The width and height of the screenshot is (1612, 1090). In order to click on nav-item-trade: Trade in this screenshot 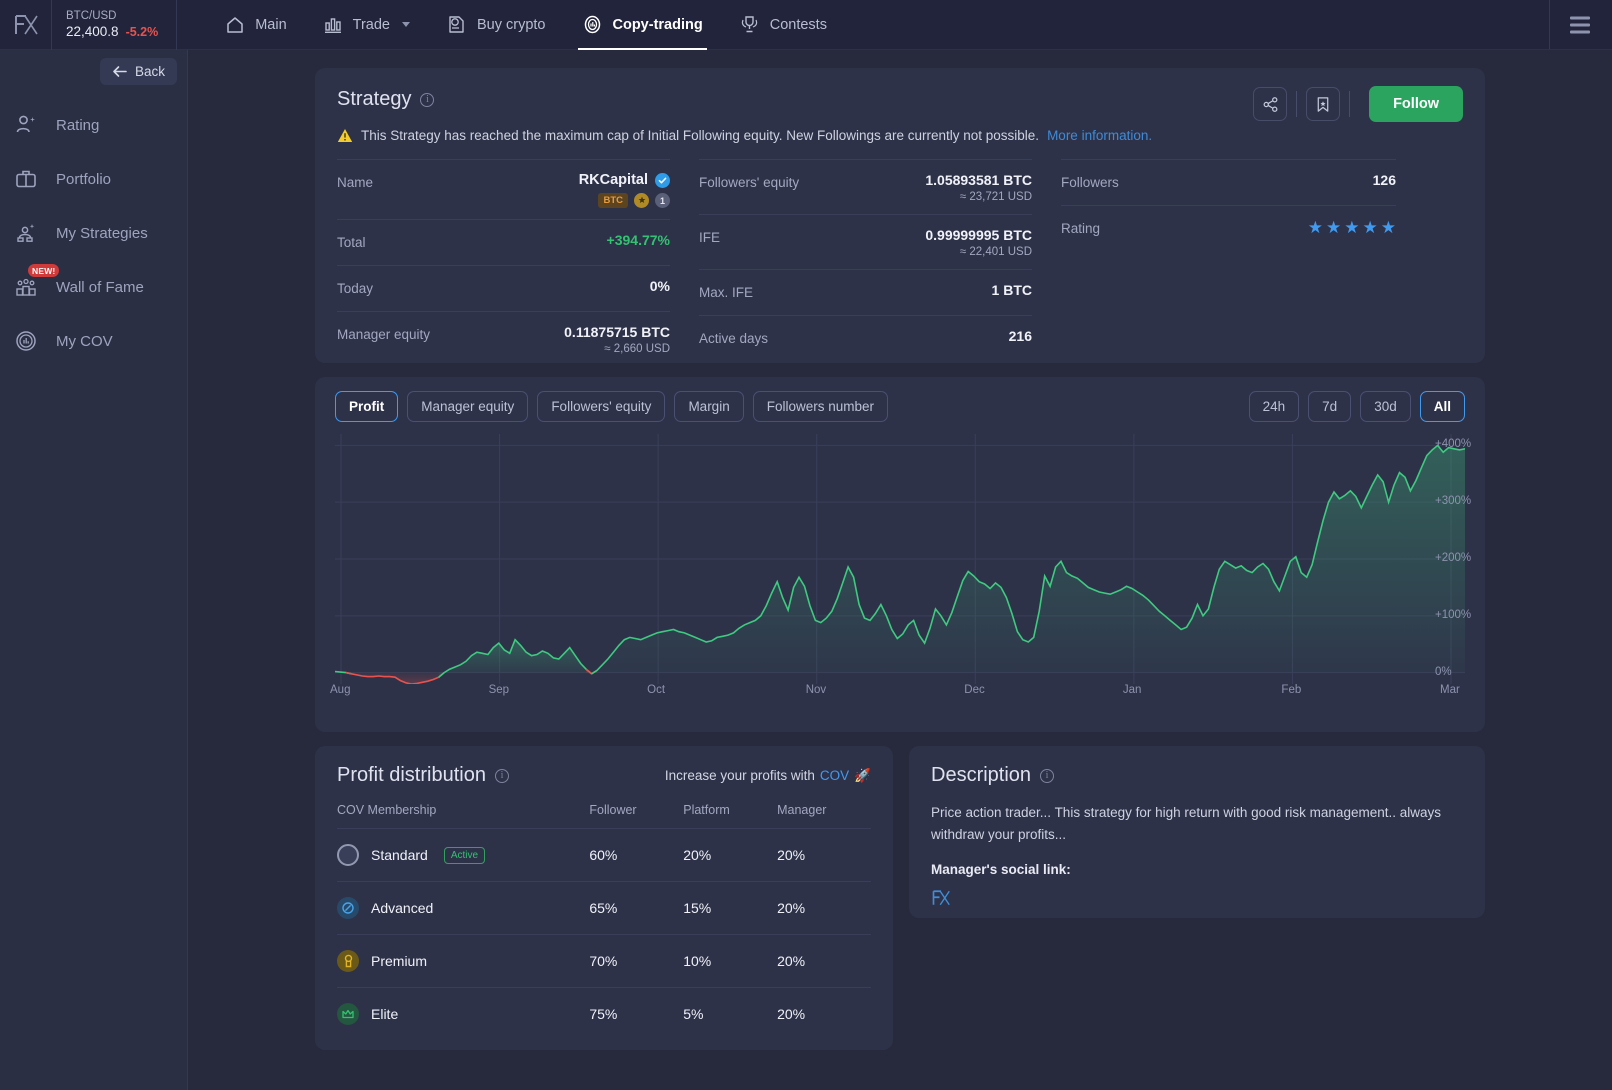, I will do `click(366, 25)`.